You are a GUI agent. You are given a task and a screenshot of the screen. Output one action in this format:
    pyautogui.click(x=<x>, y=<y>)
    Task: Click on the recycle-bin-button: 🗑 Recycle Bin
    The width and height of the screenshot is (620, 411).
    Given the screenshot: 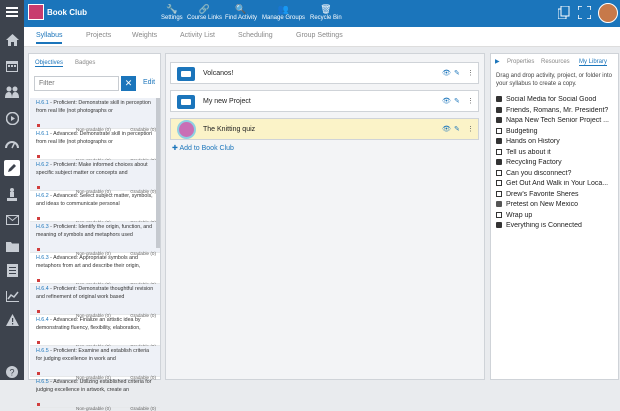 What is the action you would take?
    pyautogui.click(x=326, y=12)
    